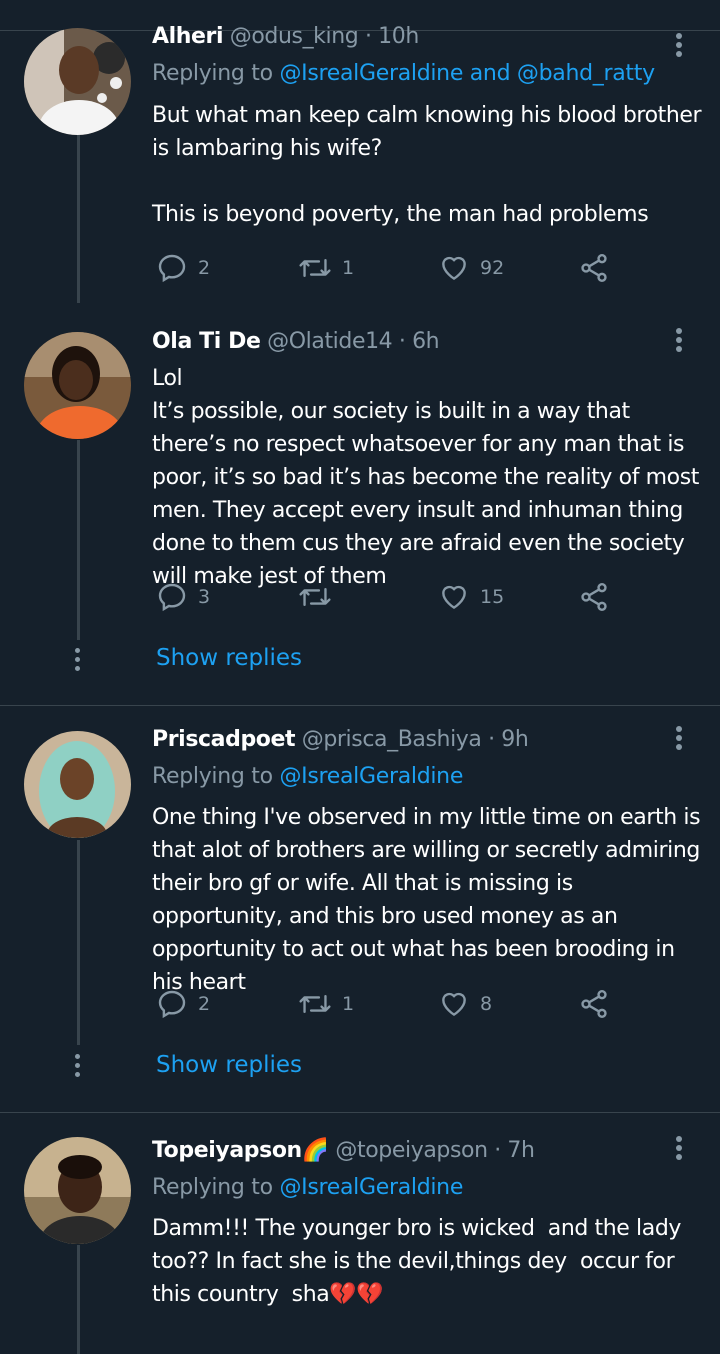 The height and width of the screenshot is (1354, 720). I want to click on tweet-header: Ola Ti De @Olatide14 · 6h, so click(296, 341).